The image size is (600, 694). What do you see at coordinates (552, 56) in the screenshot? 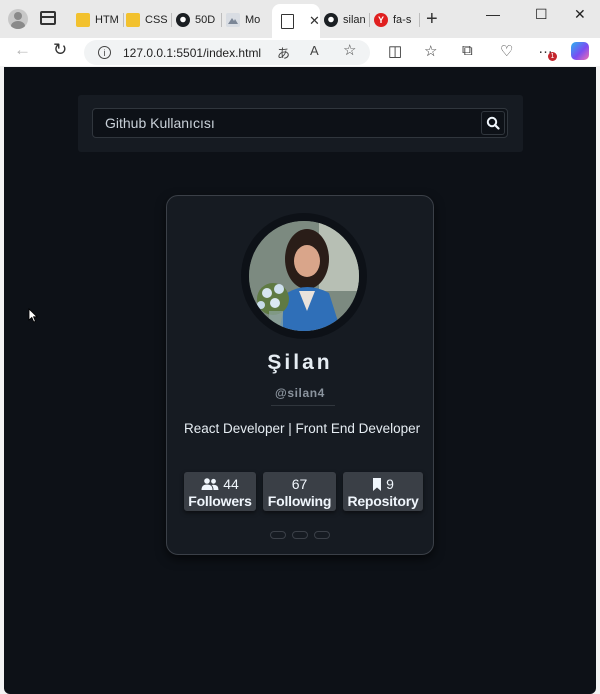
I see `notification-badge: 1` at bounding box center [552, 56].